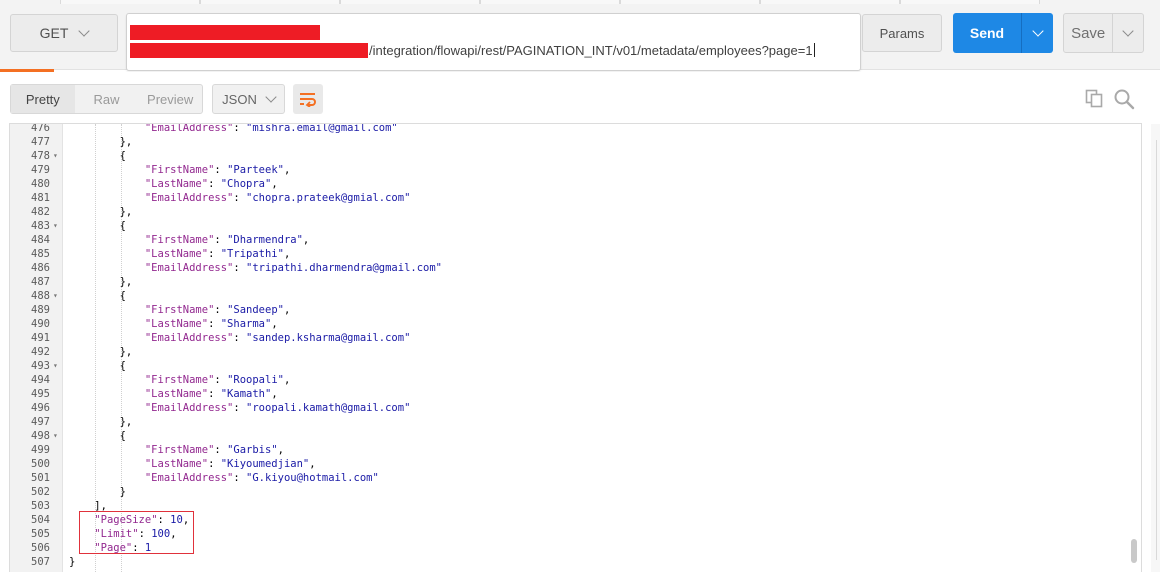  What do you see at coordinates (1094, 98) in the screenshot?
I see `copy-icon` at bounding box center [1094, 98].